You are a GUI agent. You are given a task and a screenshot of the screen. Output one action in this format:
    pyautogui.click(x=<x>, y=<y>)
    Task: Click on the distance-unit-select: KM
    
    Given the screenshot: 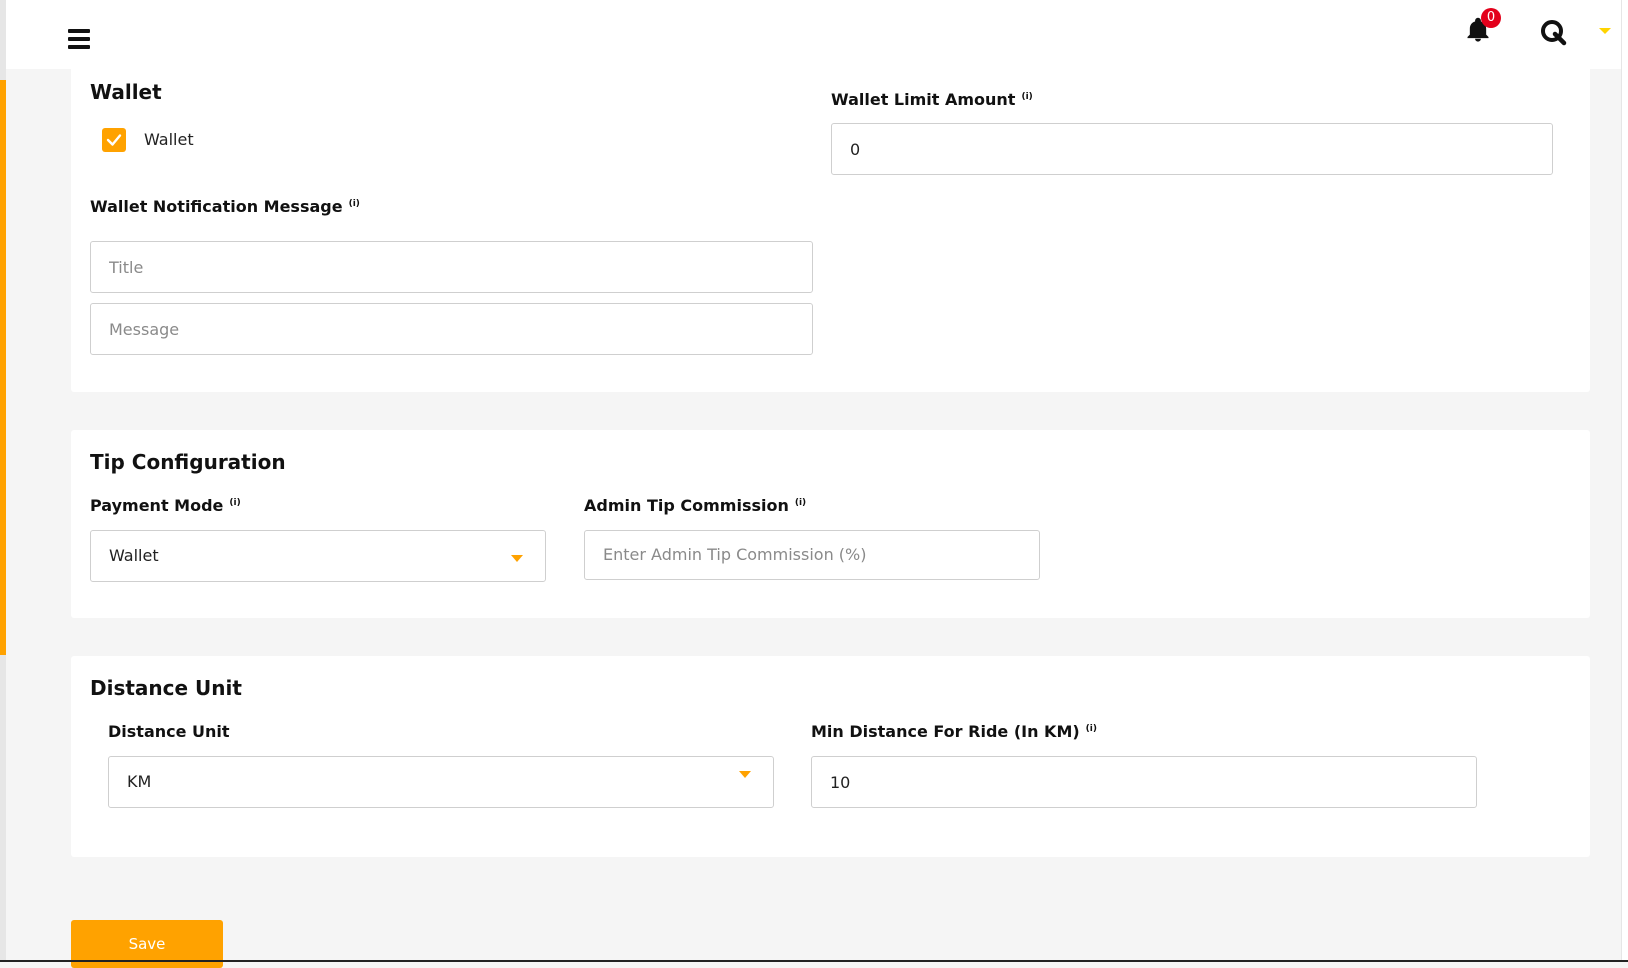 What is the action you would take?
    pyautogui.click(x=441, y=782)
    